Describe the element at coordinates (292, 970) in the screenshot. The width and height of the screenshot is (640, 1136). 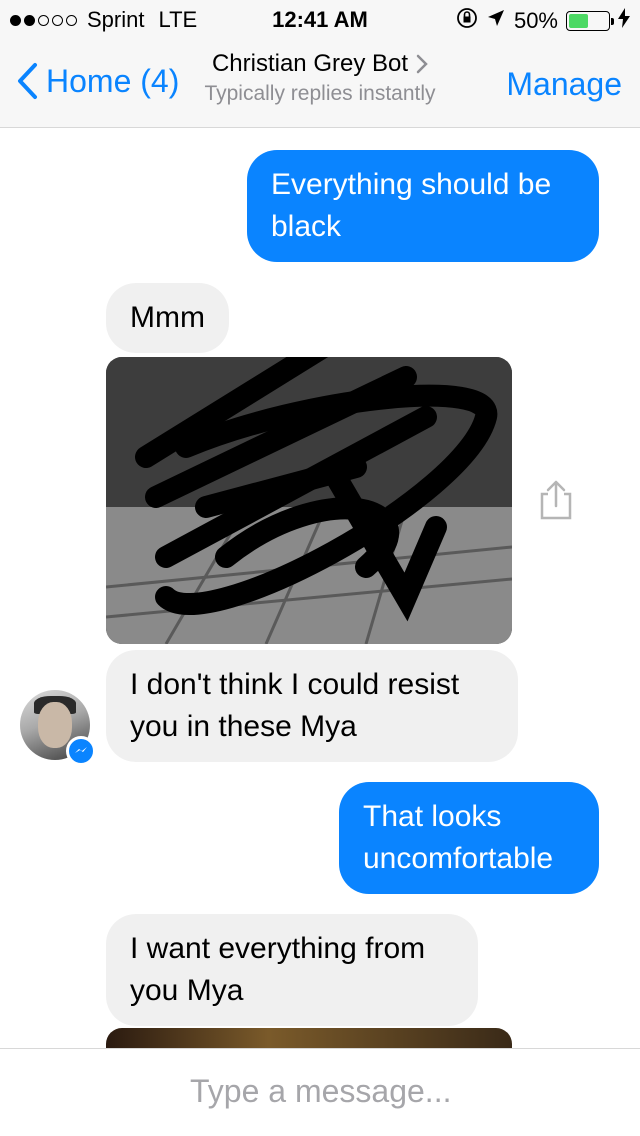
I see `message-incoming: I want everything from you Mya` at that location.